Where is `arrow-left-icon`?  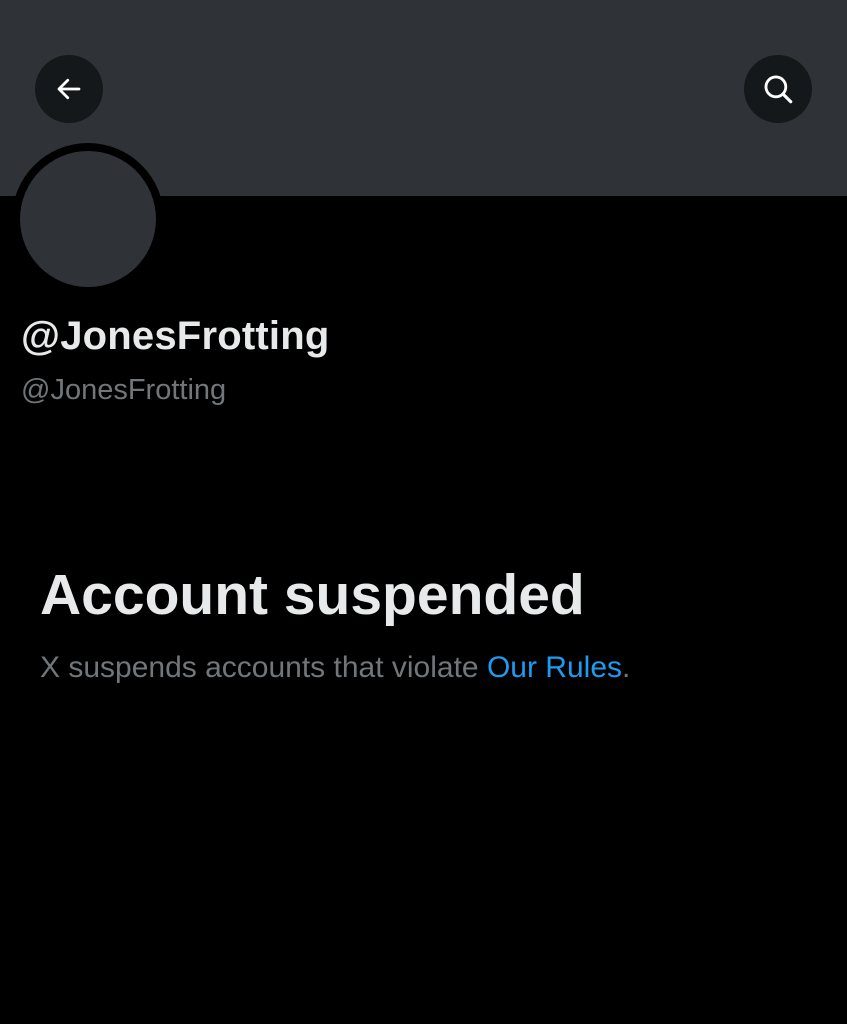
arrow-left-icon is located at coordinates (69, 89).